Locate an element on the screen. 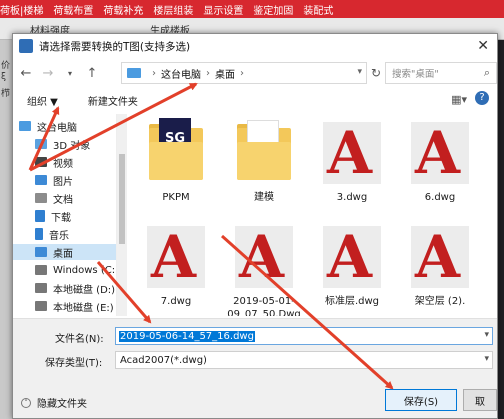 Image resolution: width=504 pixels, height=419 pixels. back-arrow-icon: ← is located at coordinates (26, 73).